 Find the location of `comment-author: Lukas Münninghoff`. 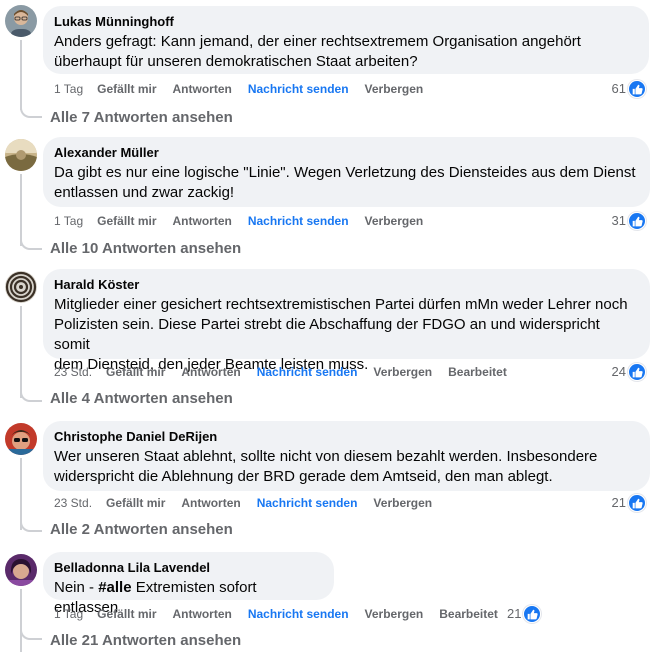

comment-author: Lukas Münninghoff is located at coordinates (345, 22).